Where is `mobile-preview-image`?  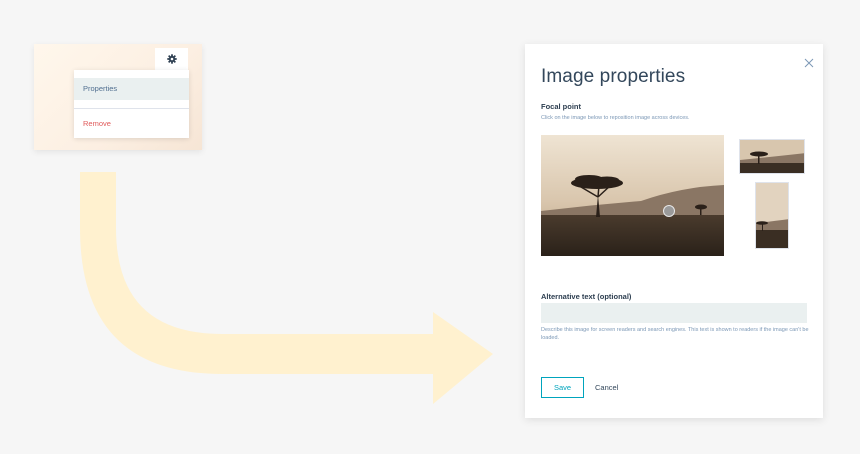
mobile-preview-image is located at coordinates (772, 215).